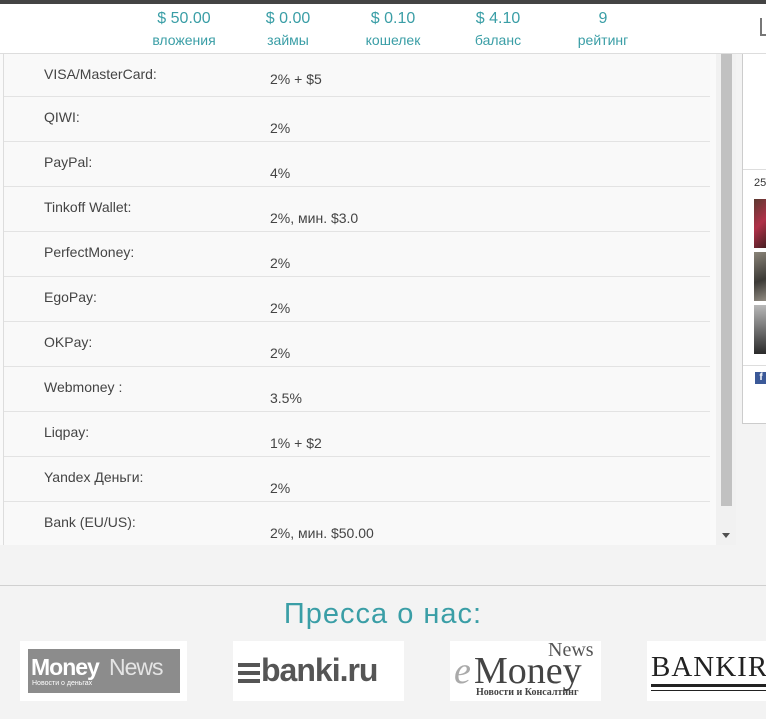 The width and height of the screenshot is (766, 719). What do you see at coordinates (314, 218) in the screenshot?
I see `fee-value: 2%, мин. $3.0` at bounding box center [314, 218].